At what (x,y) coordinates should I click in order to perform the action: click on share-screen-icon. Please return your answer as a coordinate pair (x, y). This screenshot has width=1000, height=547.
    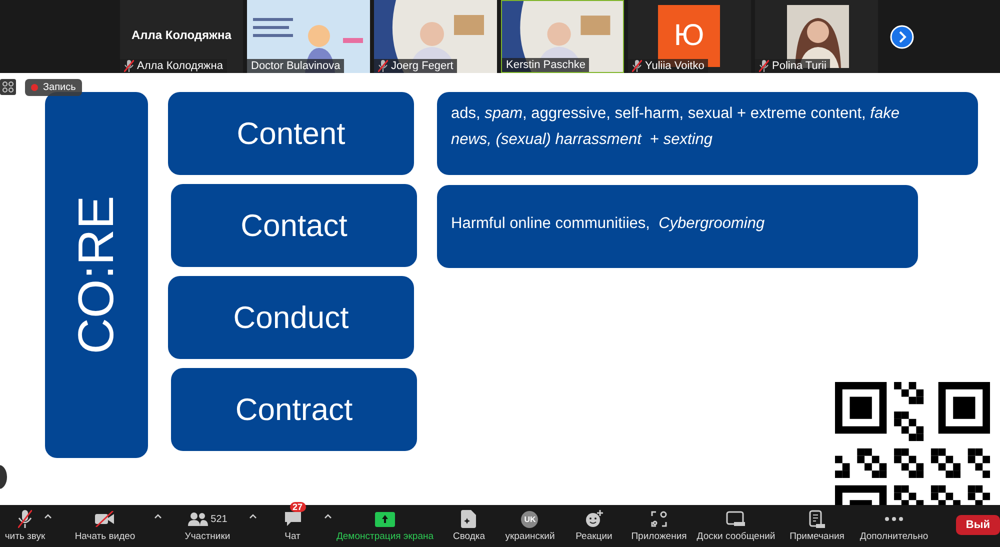
    Looking at the image, I should click on (384, 519).